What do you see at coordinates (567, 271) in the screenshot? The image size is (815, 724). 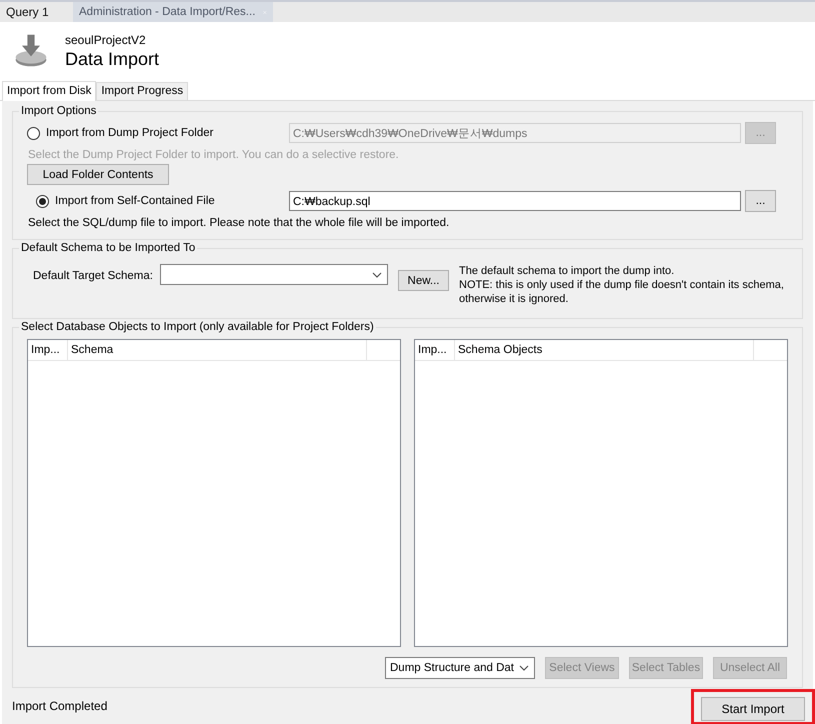 I see `note-text: The default schema to import the dump into.` at bounding box center [567, 271].